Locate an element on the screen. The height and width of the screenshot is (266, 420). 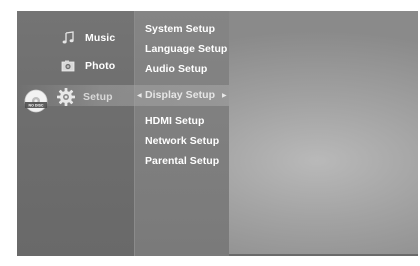
main-menu-item-setup: Setup is located at coordinates (93, 97).